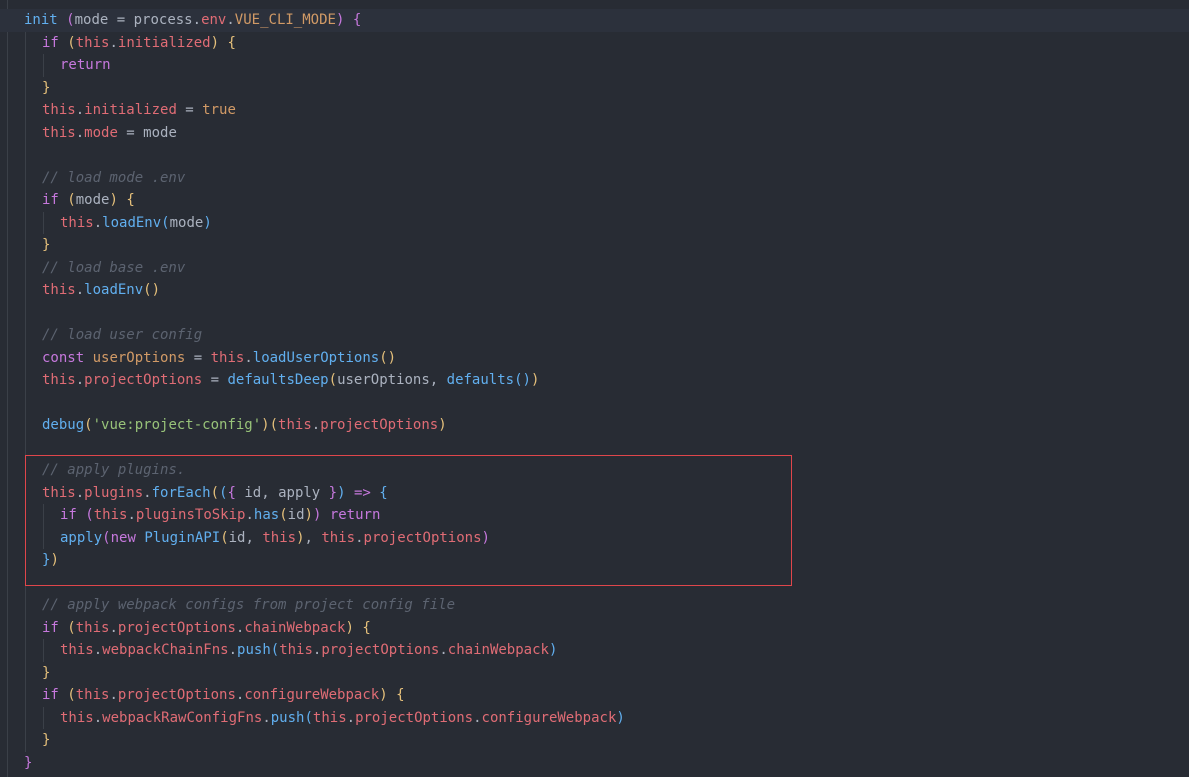 The height and width of the screenshot is (777, 1189). Describe the element at coordinates (282, 492) in the screenshot. I see `code-token-plain: id, apply` at that location.